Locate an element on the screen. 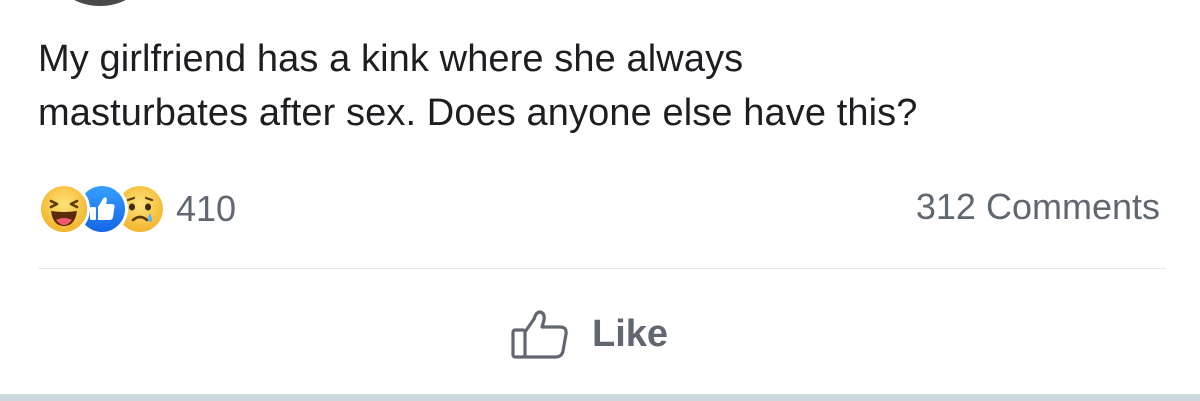 The width and height of the screenshot is (1200, 401). card-bottom-border is located at coordinates (600, 397).